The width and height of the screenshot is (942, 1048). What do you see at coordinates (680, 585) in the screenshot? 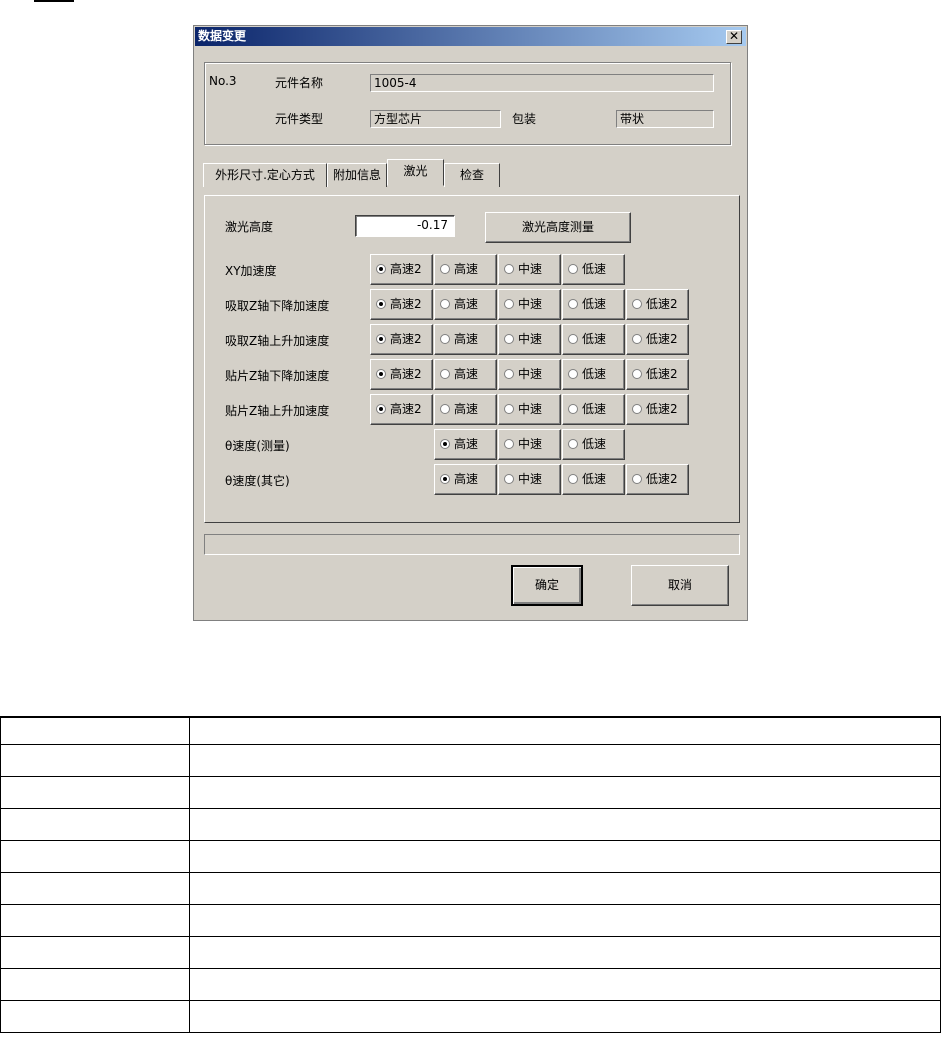
I see `cancel-button: 取消` at bounding box center [680, 585].